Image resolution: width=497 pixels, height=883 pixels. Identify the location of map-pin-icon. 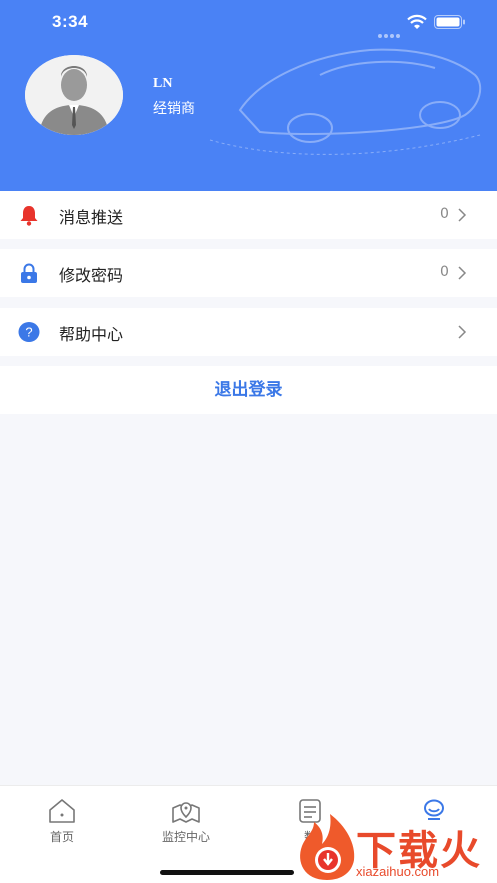
(186, 812).